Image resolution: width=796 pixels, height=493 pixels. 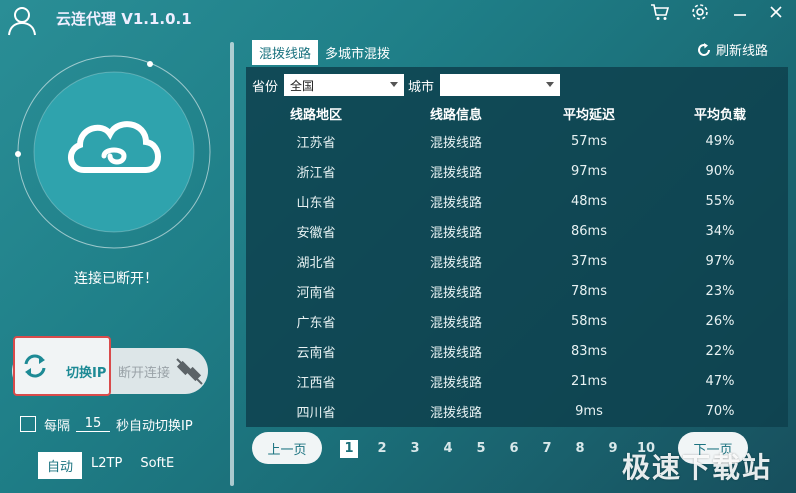 I want to click on cell-region: 河南省, so click(x=316, y=293).